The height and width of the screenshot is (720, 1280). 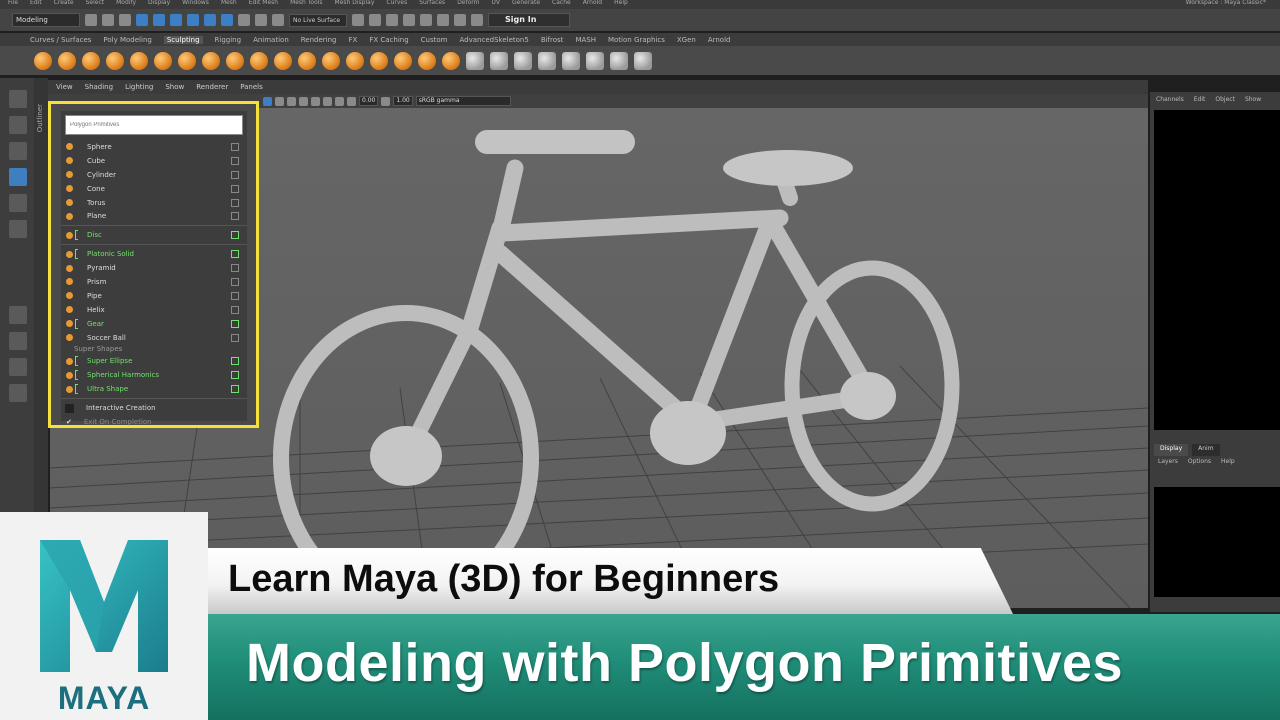 I want to click on flatten-icon, so click(x=163, y=60).